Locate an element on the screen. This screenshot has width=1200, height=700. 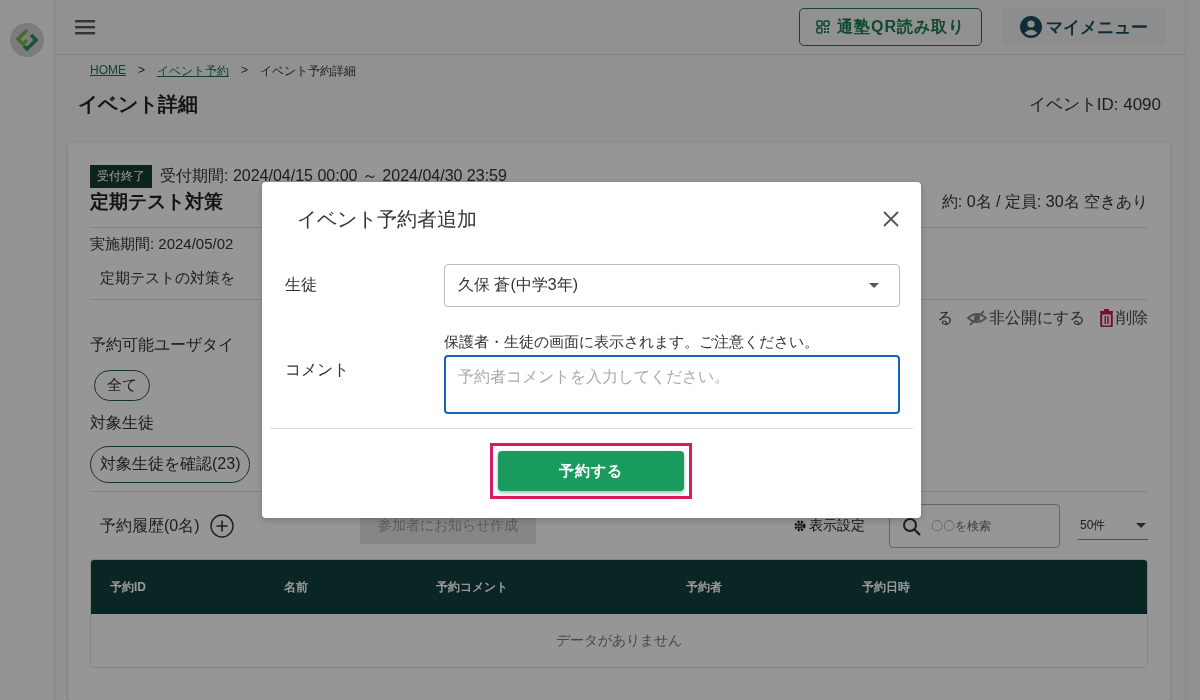
page-size-select: 50件 is located at coordinates (1113, 526).